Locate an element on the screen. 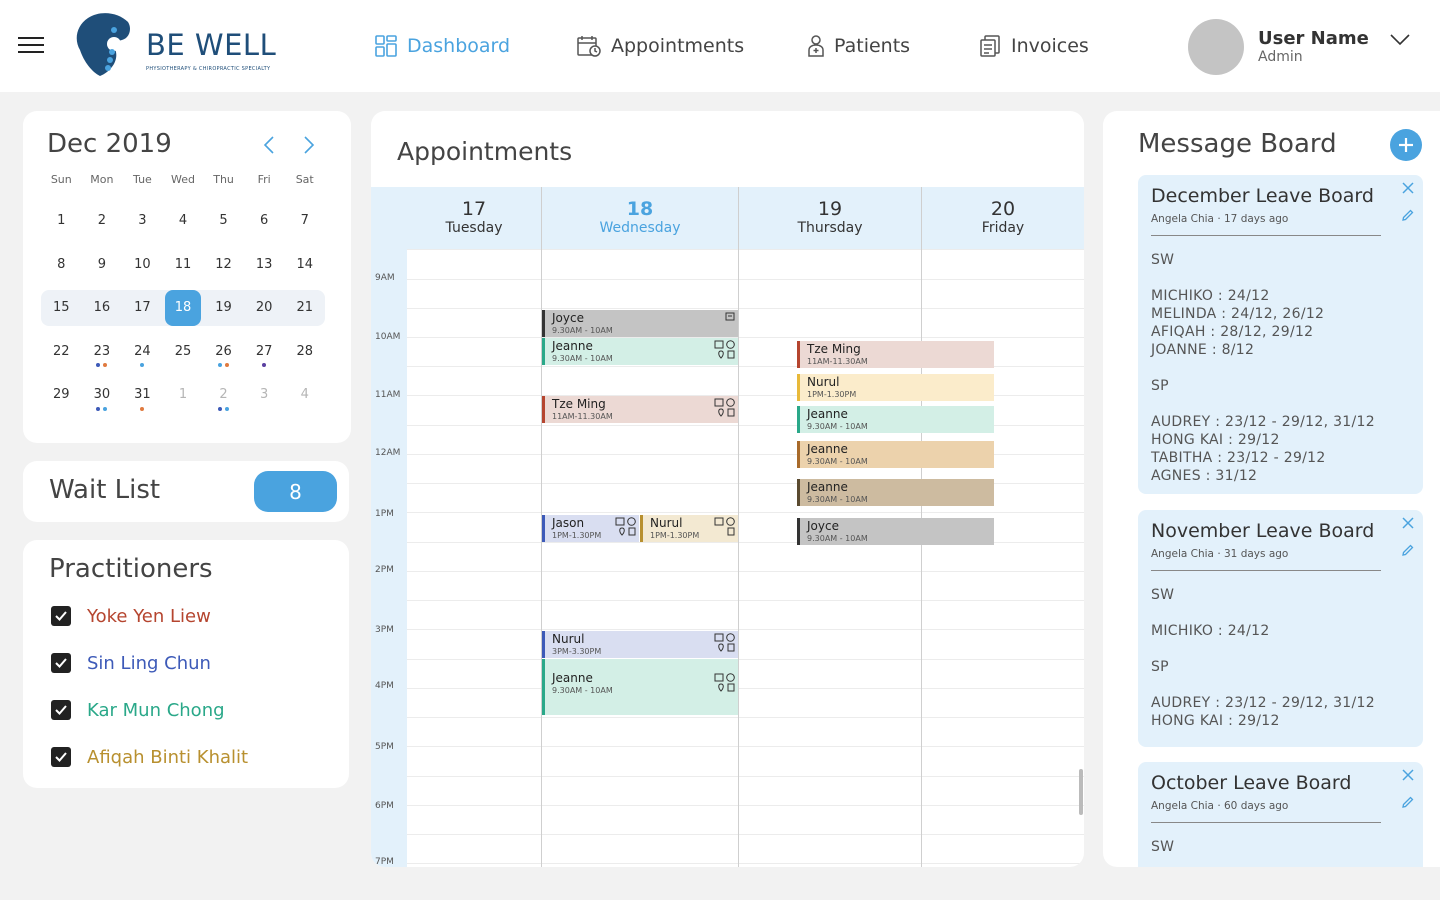 Image resolution: width=1440 pixels, height=900 pixels. calendar-day: 22 is located at coordinates (61, 351).